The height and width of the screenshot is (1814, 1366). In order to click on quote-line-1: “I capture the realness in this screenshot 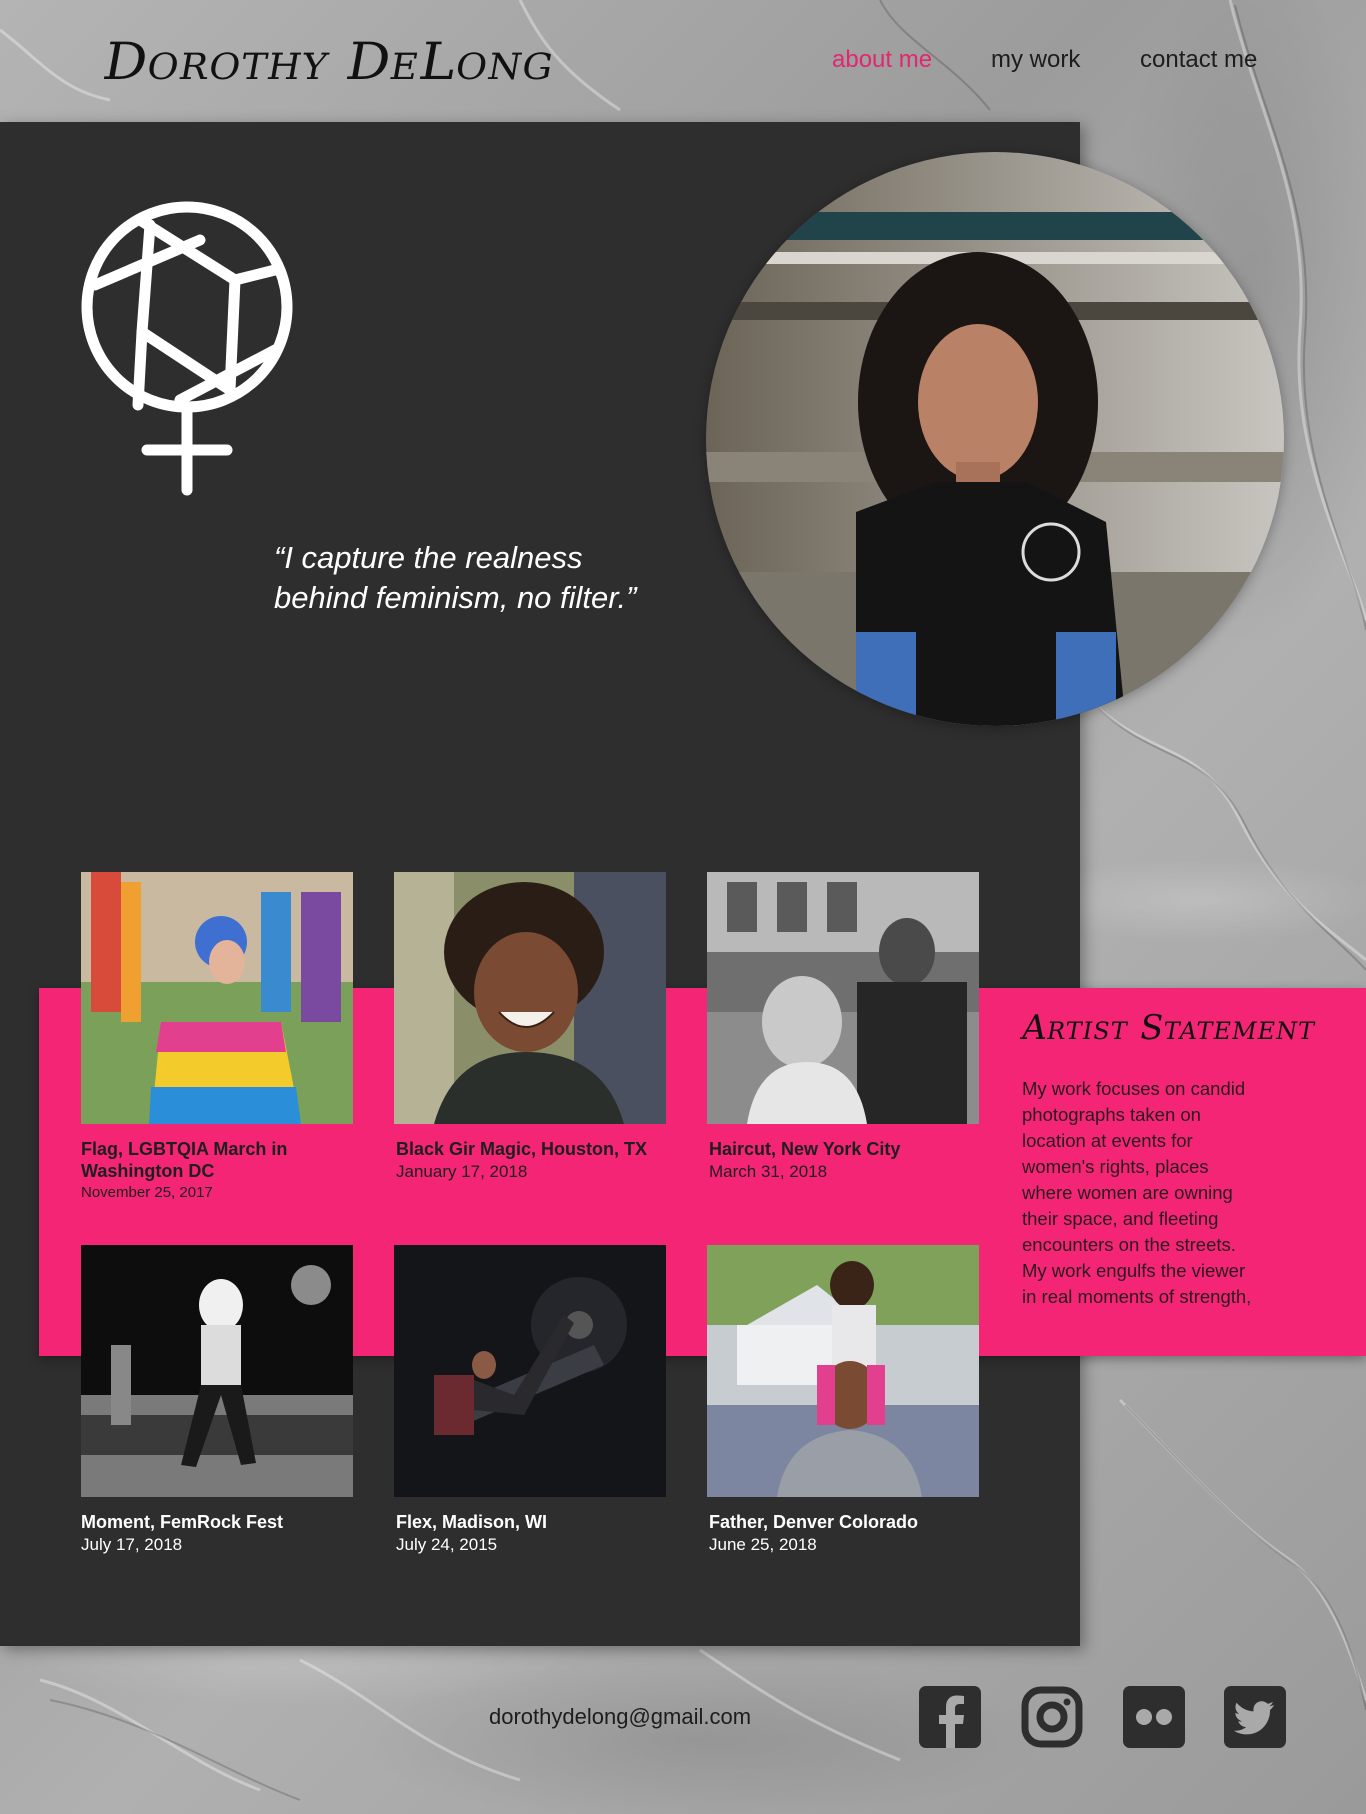, I will do `click(428, 557)`.